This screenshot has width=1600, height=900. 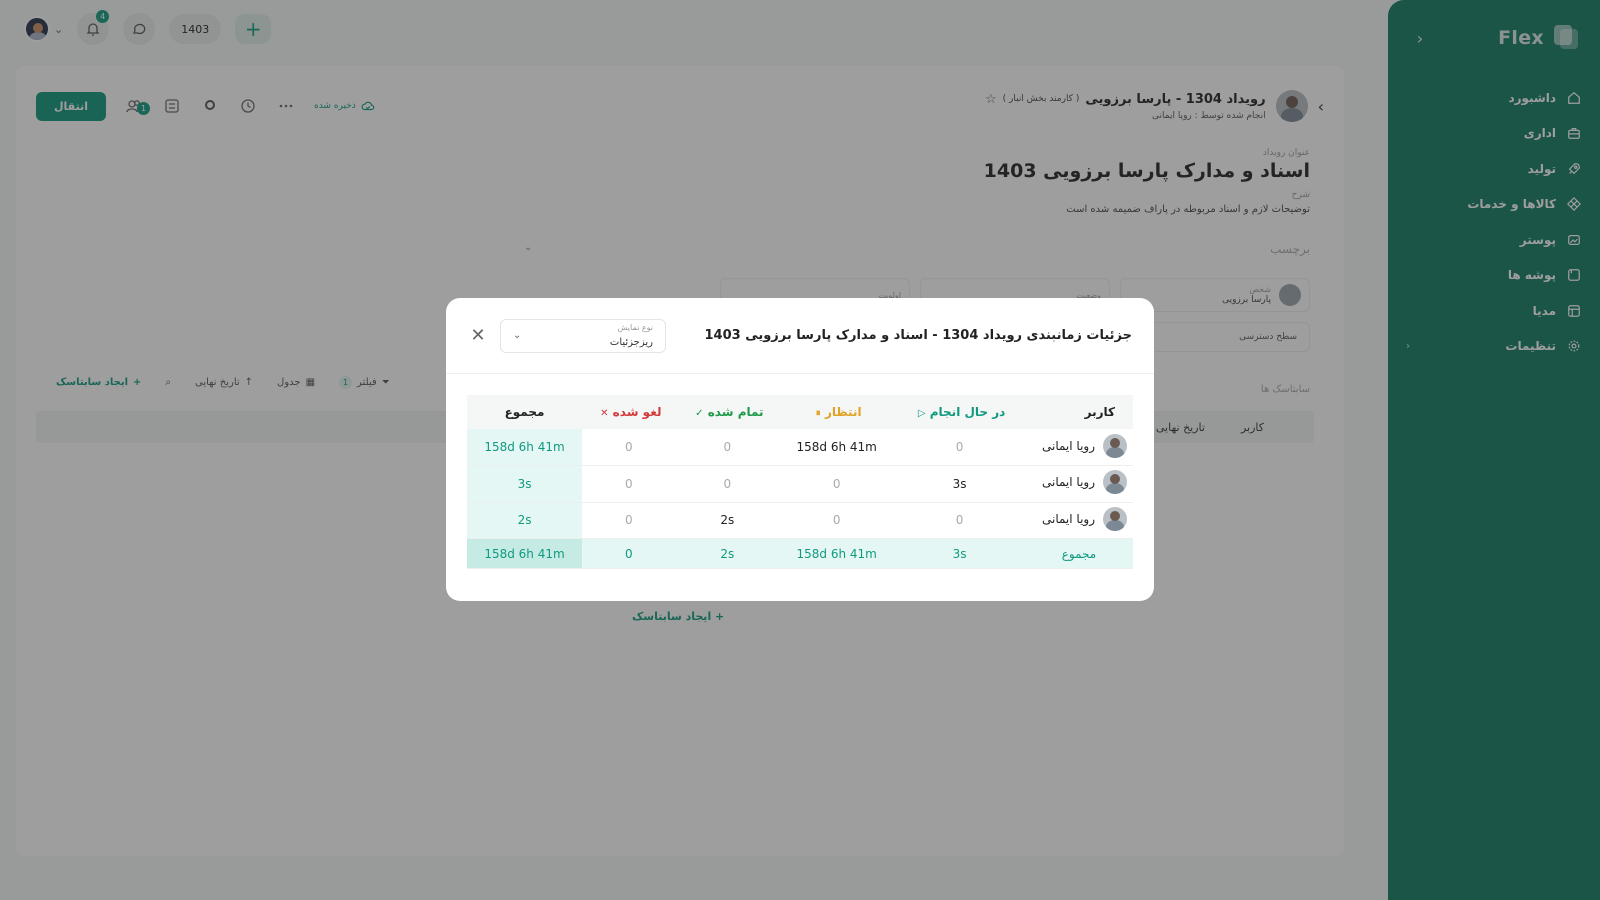 What do you see at coordinates (837, 553) in the screenshot?
I see `sum-waiting: 158d 6h 41m` at bounding box center [837, 553].